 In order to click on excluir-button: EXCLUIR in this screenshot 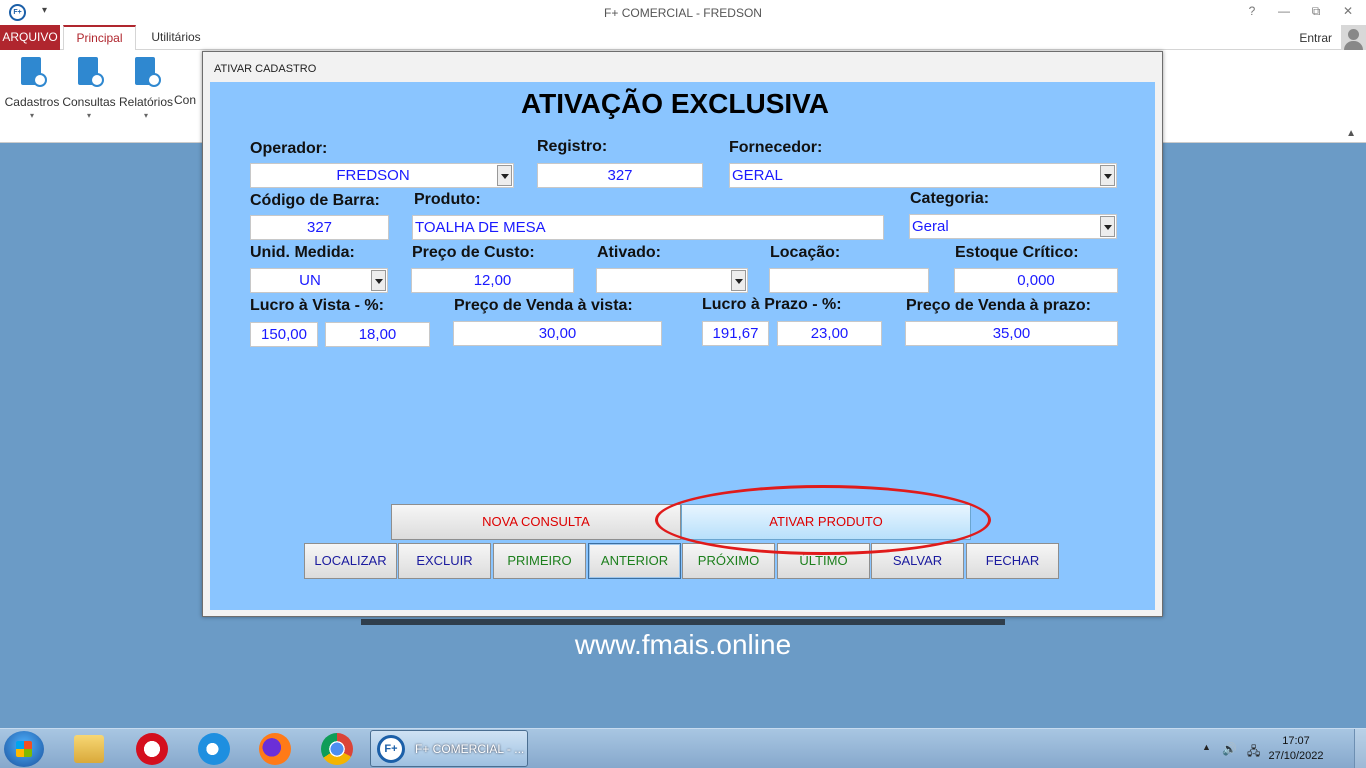, I will do `click(444, 561)`.